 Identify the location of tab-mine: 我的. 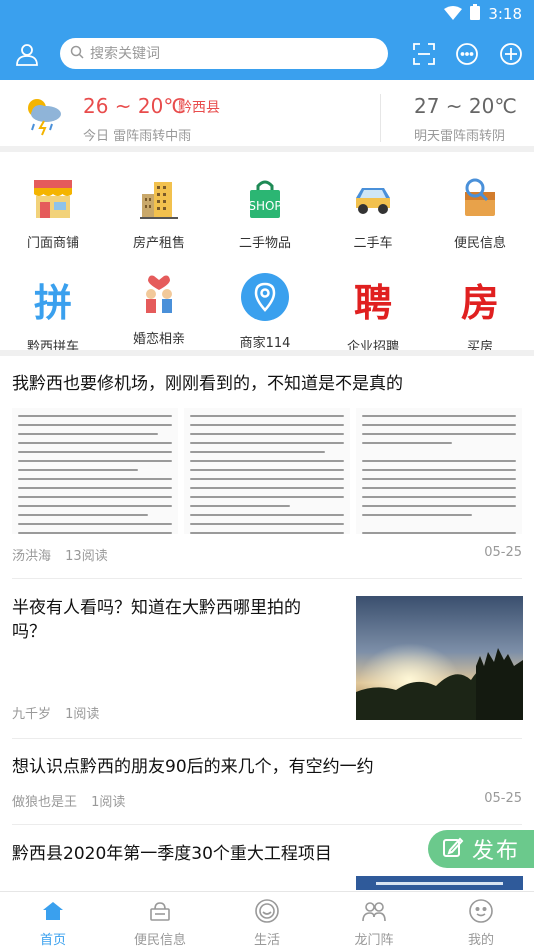
(481, 920).